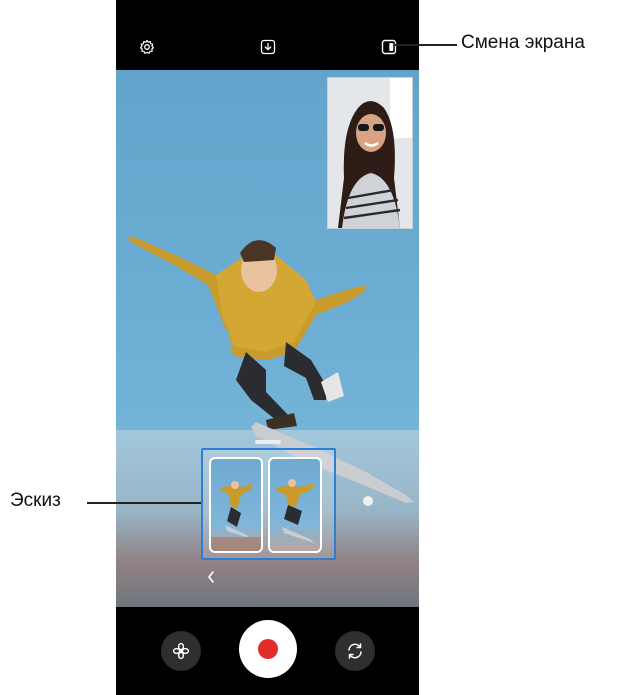  I want to click on thumbnail-strip, so click(268, 504).